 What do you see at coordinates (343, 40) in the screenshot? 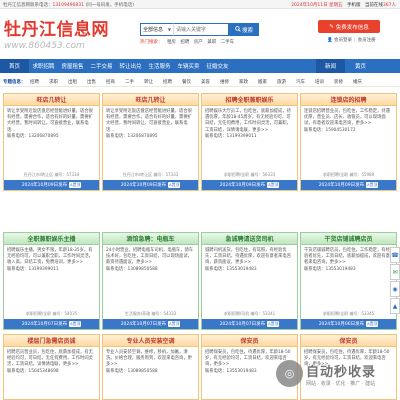
I see `login-link: 会员登录` at bounding box center [343, 40].